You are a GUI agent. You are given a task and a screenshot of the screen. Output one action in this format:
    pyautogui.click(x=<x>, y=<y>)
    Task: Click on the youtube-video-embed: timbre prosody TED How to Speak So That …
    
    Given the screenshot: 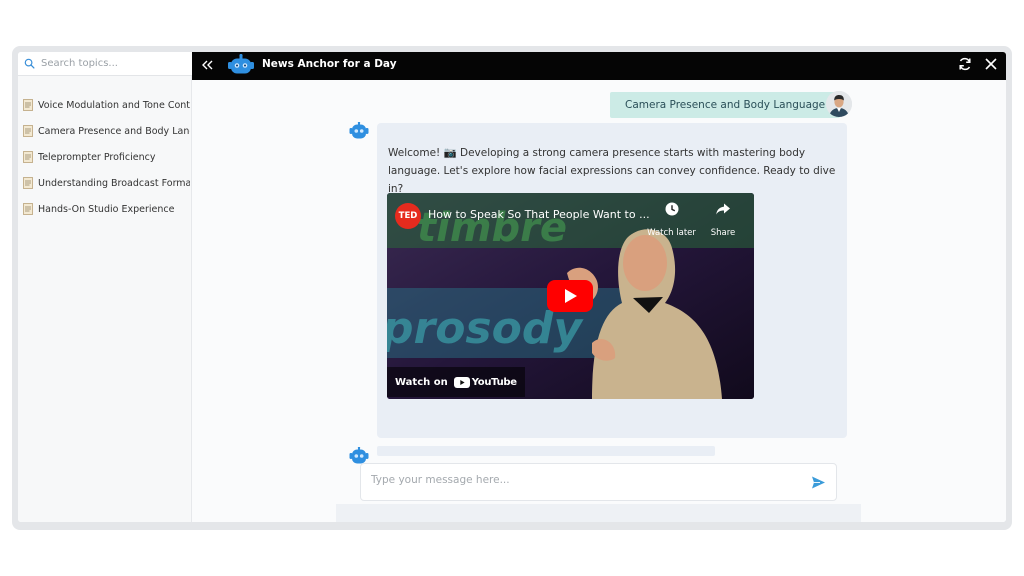 What is the action you would take?
    pyautogui.click(x=570, y=296)
    